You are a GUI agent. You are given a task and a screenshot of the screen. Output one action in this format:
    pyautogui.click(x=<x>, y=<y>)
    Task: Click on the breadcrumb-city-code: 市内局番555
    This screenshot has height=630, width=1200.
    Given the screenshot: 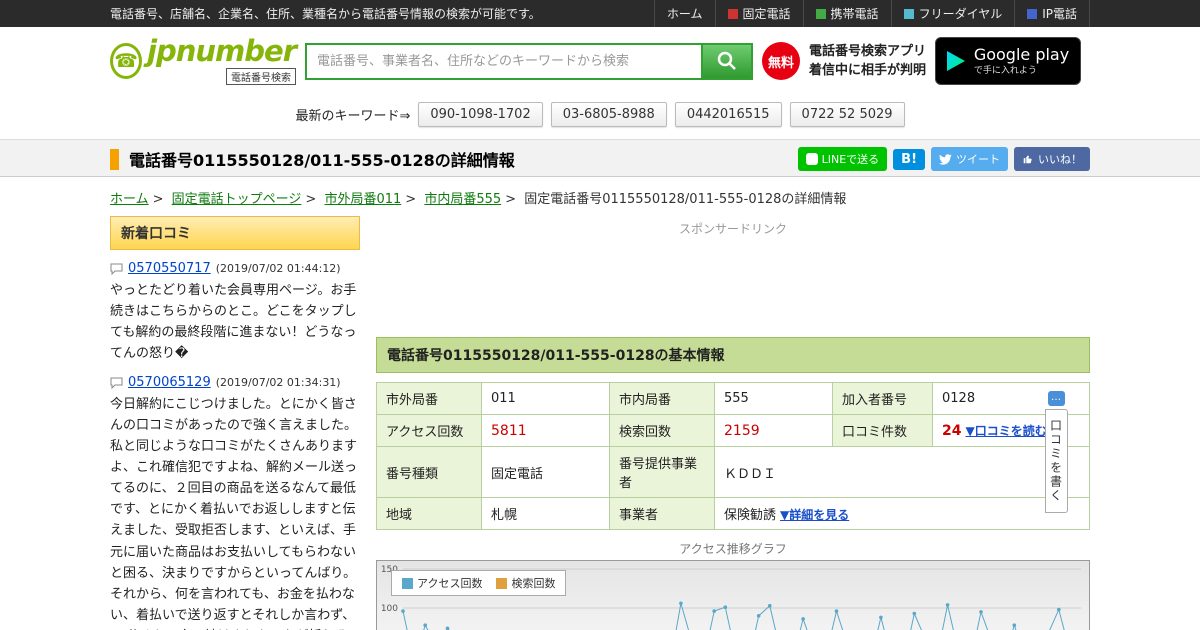 What is the action you would take?
    pyautogui.click(x=462, y=199)
    